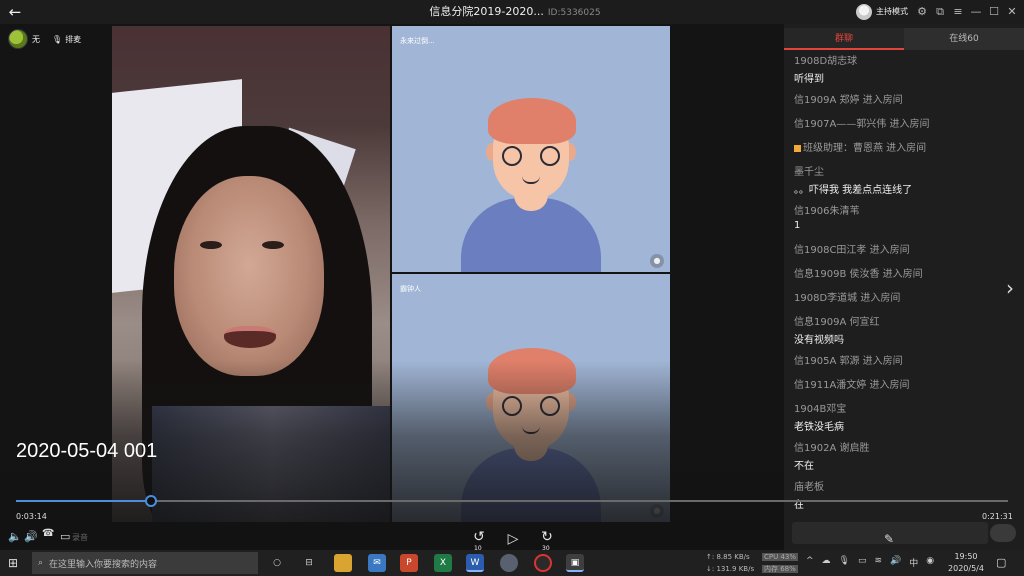  Describe the element at coordinates (728, 557) in the screenshot. I see `net-upload: ↑: 8.85 KB/s` at that location.